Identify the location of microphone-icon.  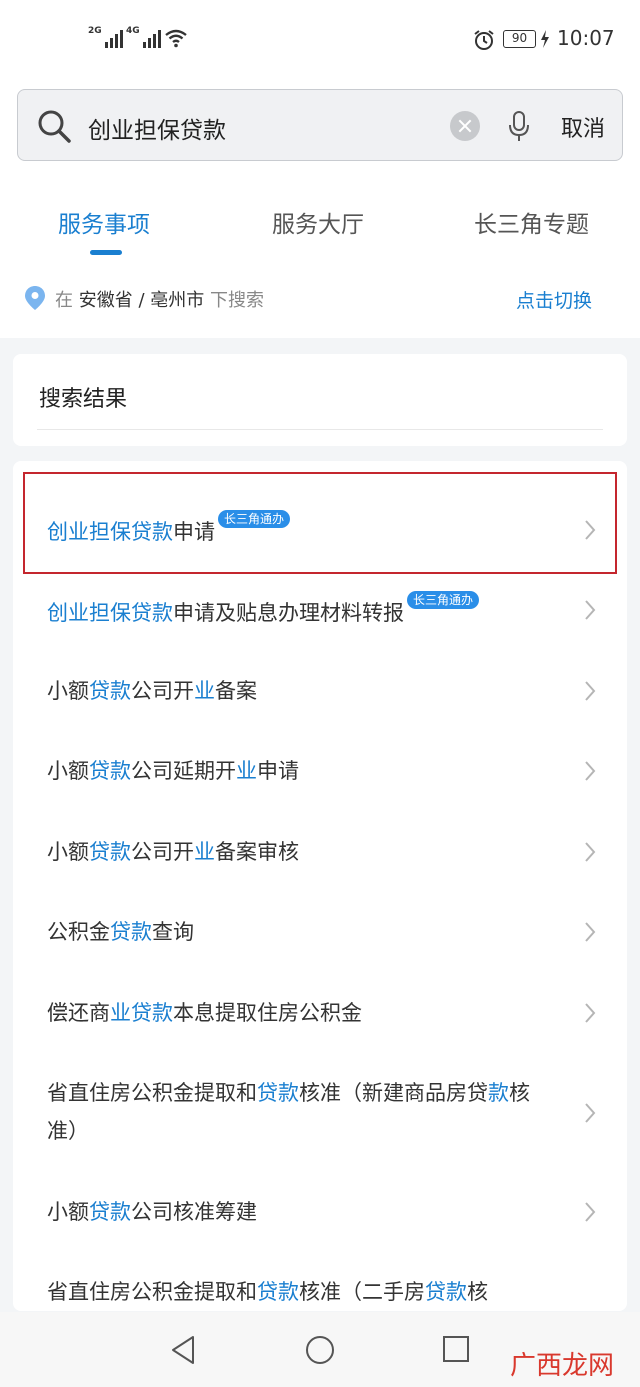
(519, 127).